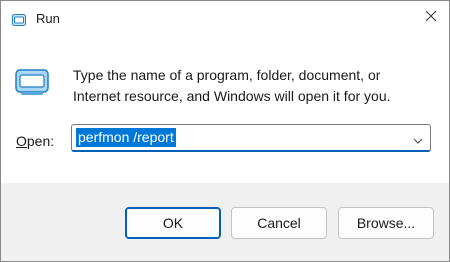 This screenshot has width=450, height=262. I want to click on window-title: Run, so click(48, 18).